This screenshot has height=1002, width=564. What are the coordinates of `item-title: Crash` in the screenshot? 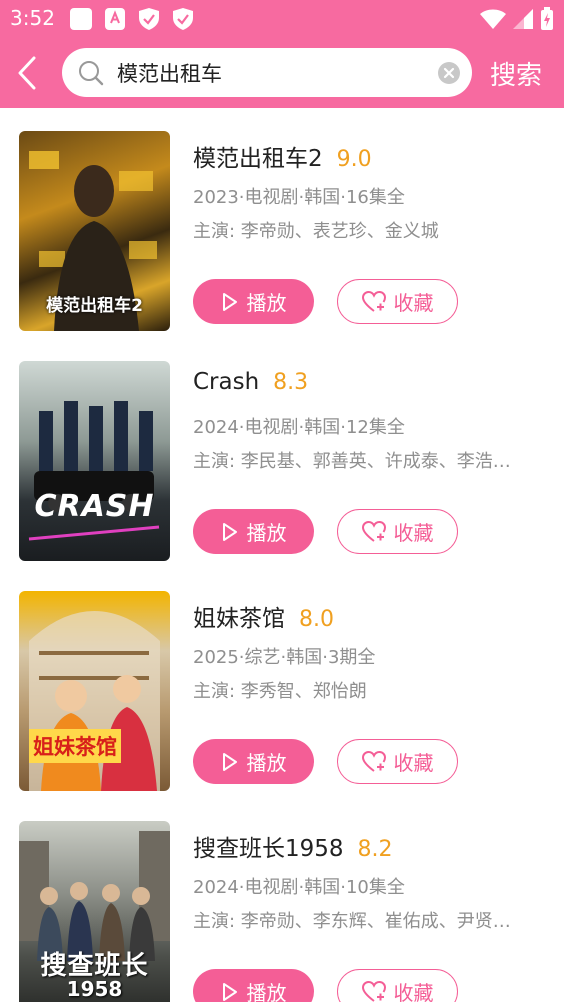 It's located at (226, 382).